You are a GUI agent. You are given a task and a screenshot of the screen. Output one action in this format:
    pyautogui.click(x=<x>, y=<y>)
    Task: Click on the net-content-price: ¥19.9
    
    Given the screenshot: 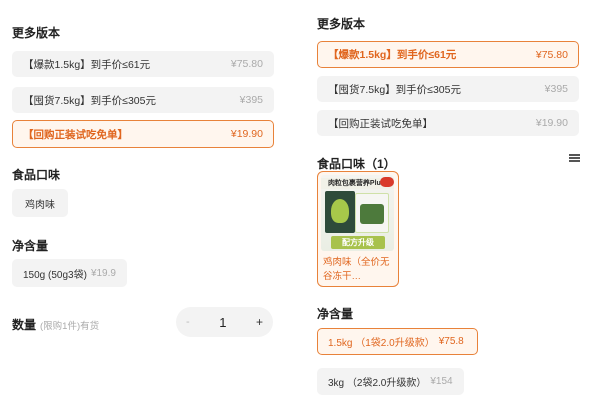 What is the action you would take?
    pyautogui.click(x=103, y=273)
    